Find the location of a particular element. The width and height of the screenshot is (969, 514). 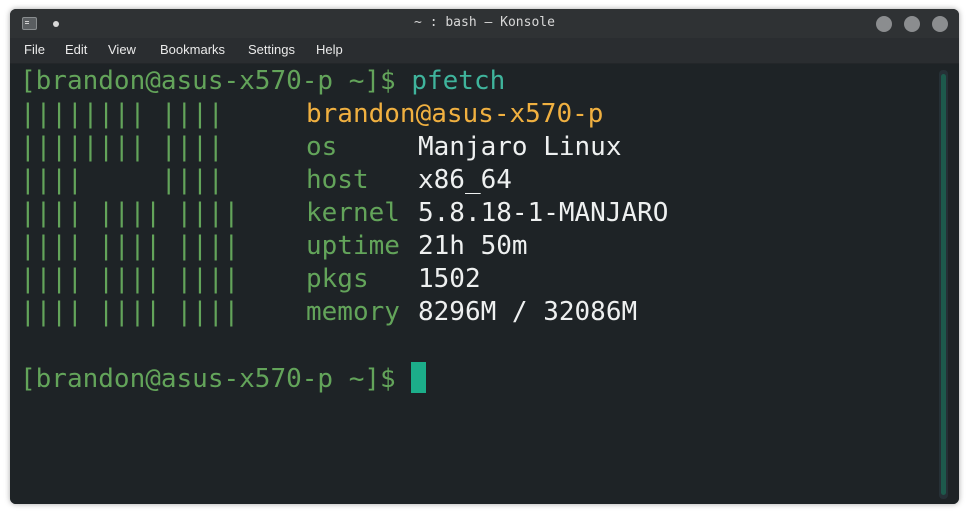

info-value: Manjaro Linux is located at coordinates (520, 147).